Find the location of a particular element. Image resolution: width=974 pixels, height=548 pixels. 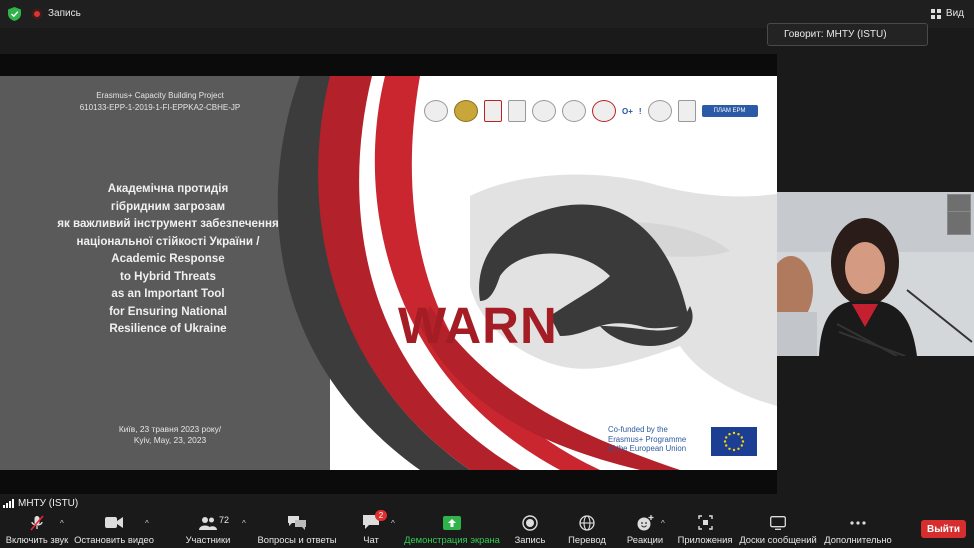

unmute-button: Включить звук is located at coordinates (37, 529).